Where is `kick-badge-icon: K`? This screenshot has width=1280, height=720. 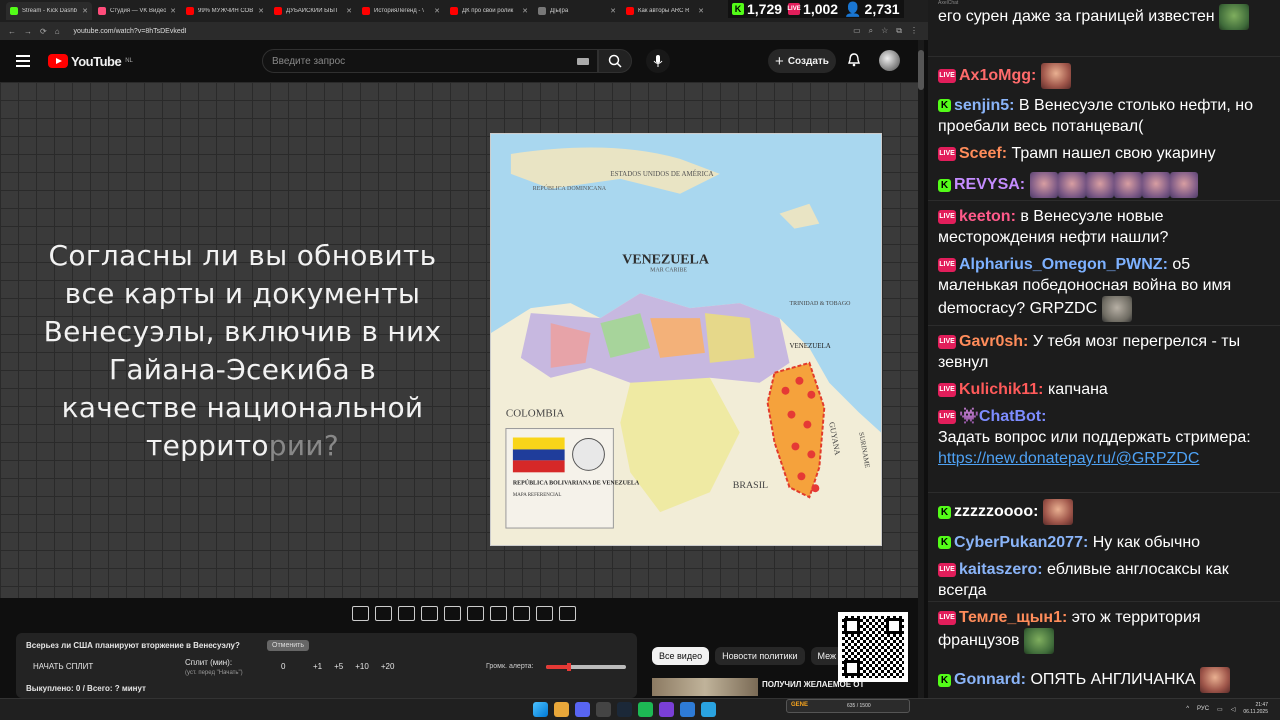 kick-badge-icon: K is located at coordinates (944, 106).